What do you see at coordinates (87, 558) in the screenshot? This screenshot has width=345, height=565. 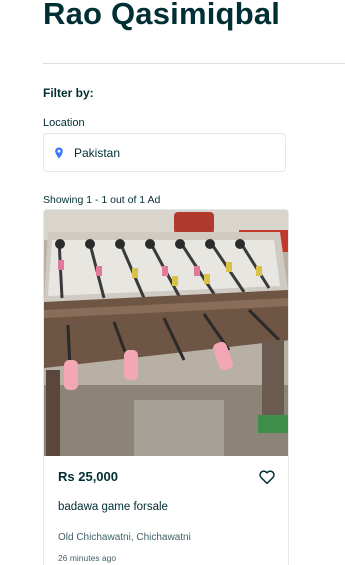 I see `ad-time: 26 minutes ago` at bounding box center [87, 558].